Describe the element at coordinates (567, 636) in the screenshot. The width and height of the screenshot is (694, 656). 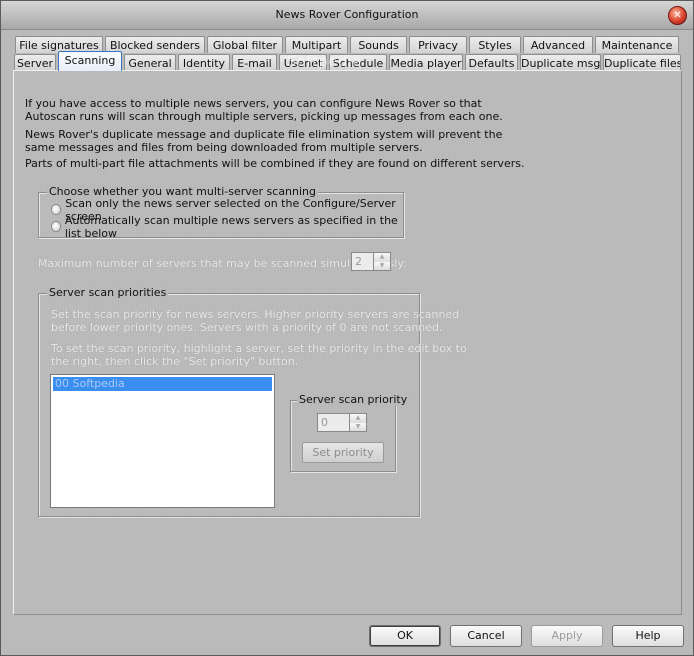
I see `apply-button: Apply` at that location.